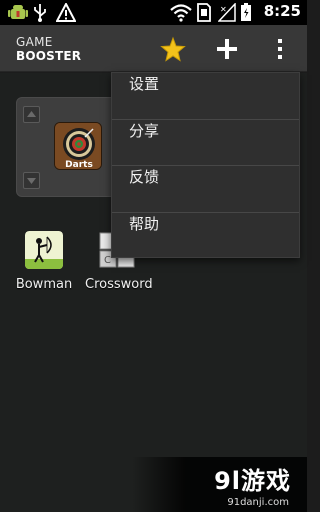 The image size is (320, 512). What do you see at coordinates (34, 42) in the screenshot?
I see `logo-text-top: GAME` at bounding box center [34, 42].